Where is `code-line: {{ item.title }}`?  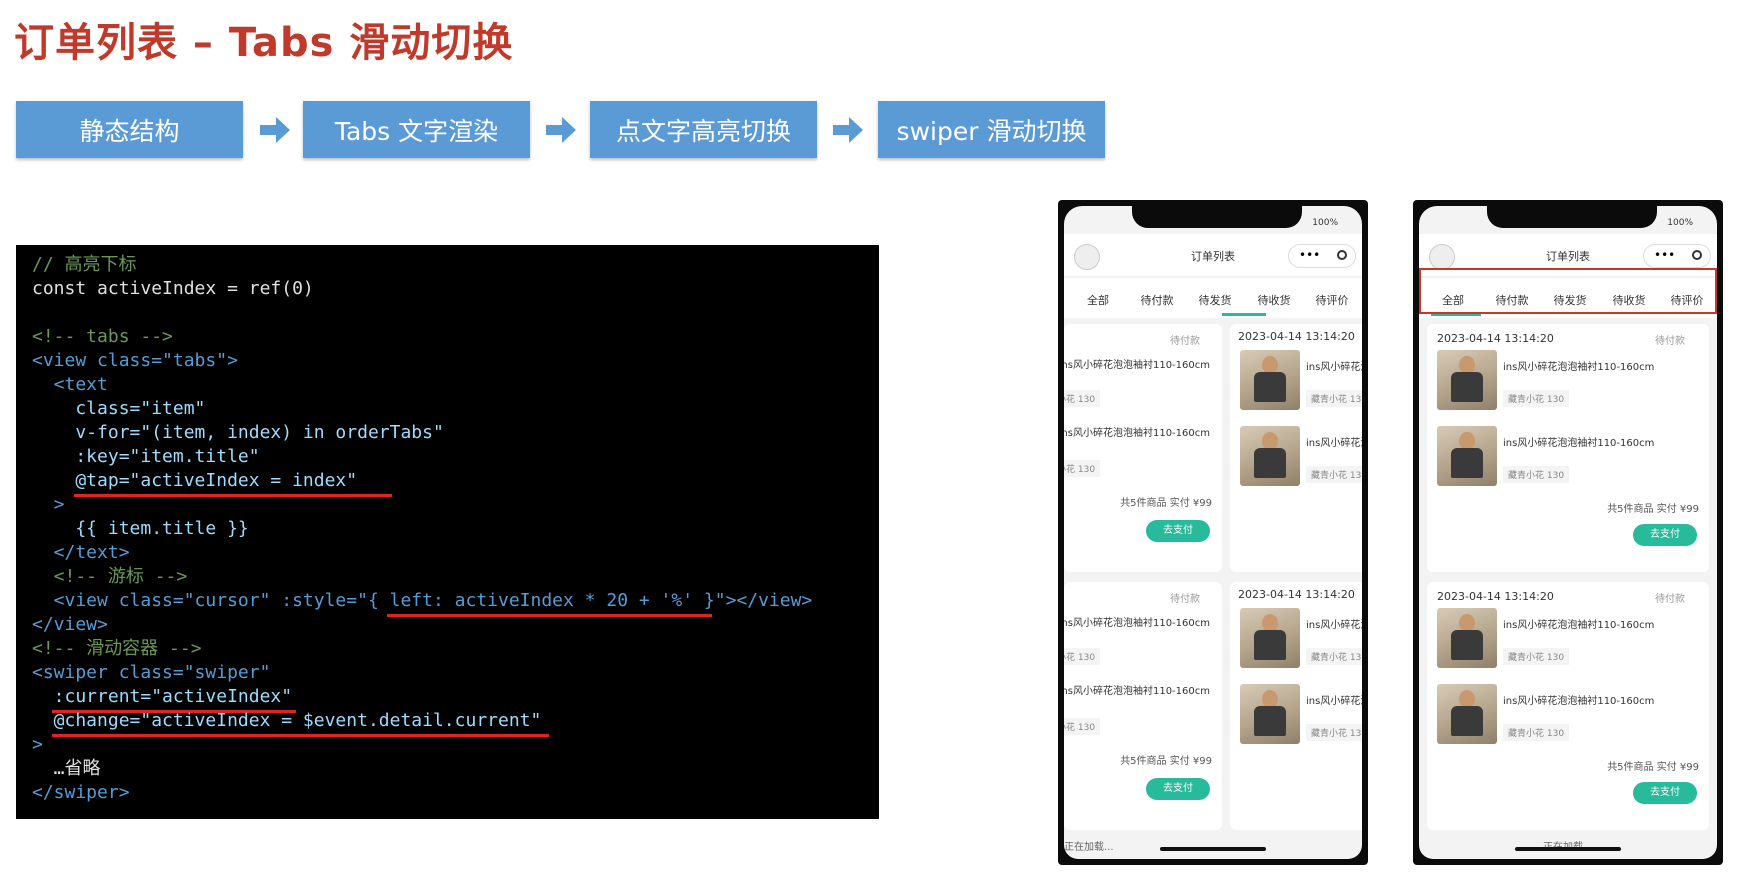
code-line: {{ item.title }} is located at coordinates (140, 528).